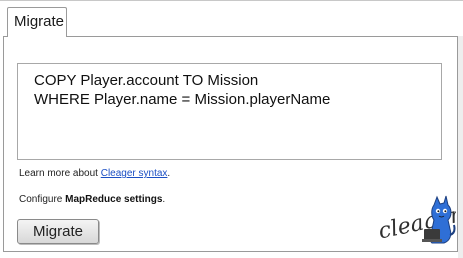 This screenshot has height=258, width=463. What do you see at coordinates (113, 199) in the screenshot?
I see `mapreduce-settings-link: MapReduce settings` at bounding box center [113, 199].